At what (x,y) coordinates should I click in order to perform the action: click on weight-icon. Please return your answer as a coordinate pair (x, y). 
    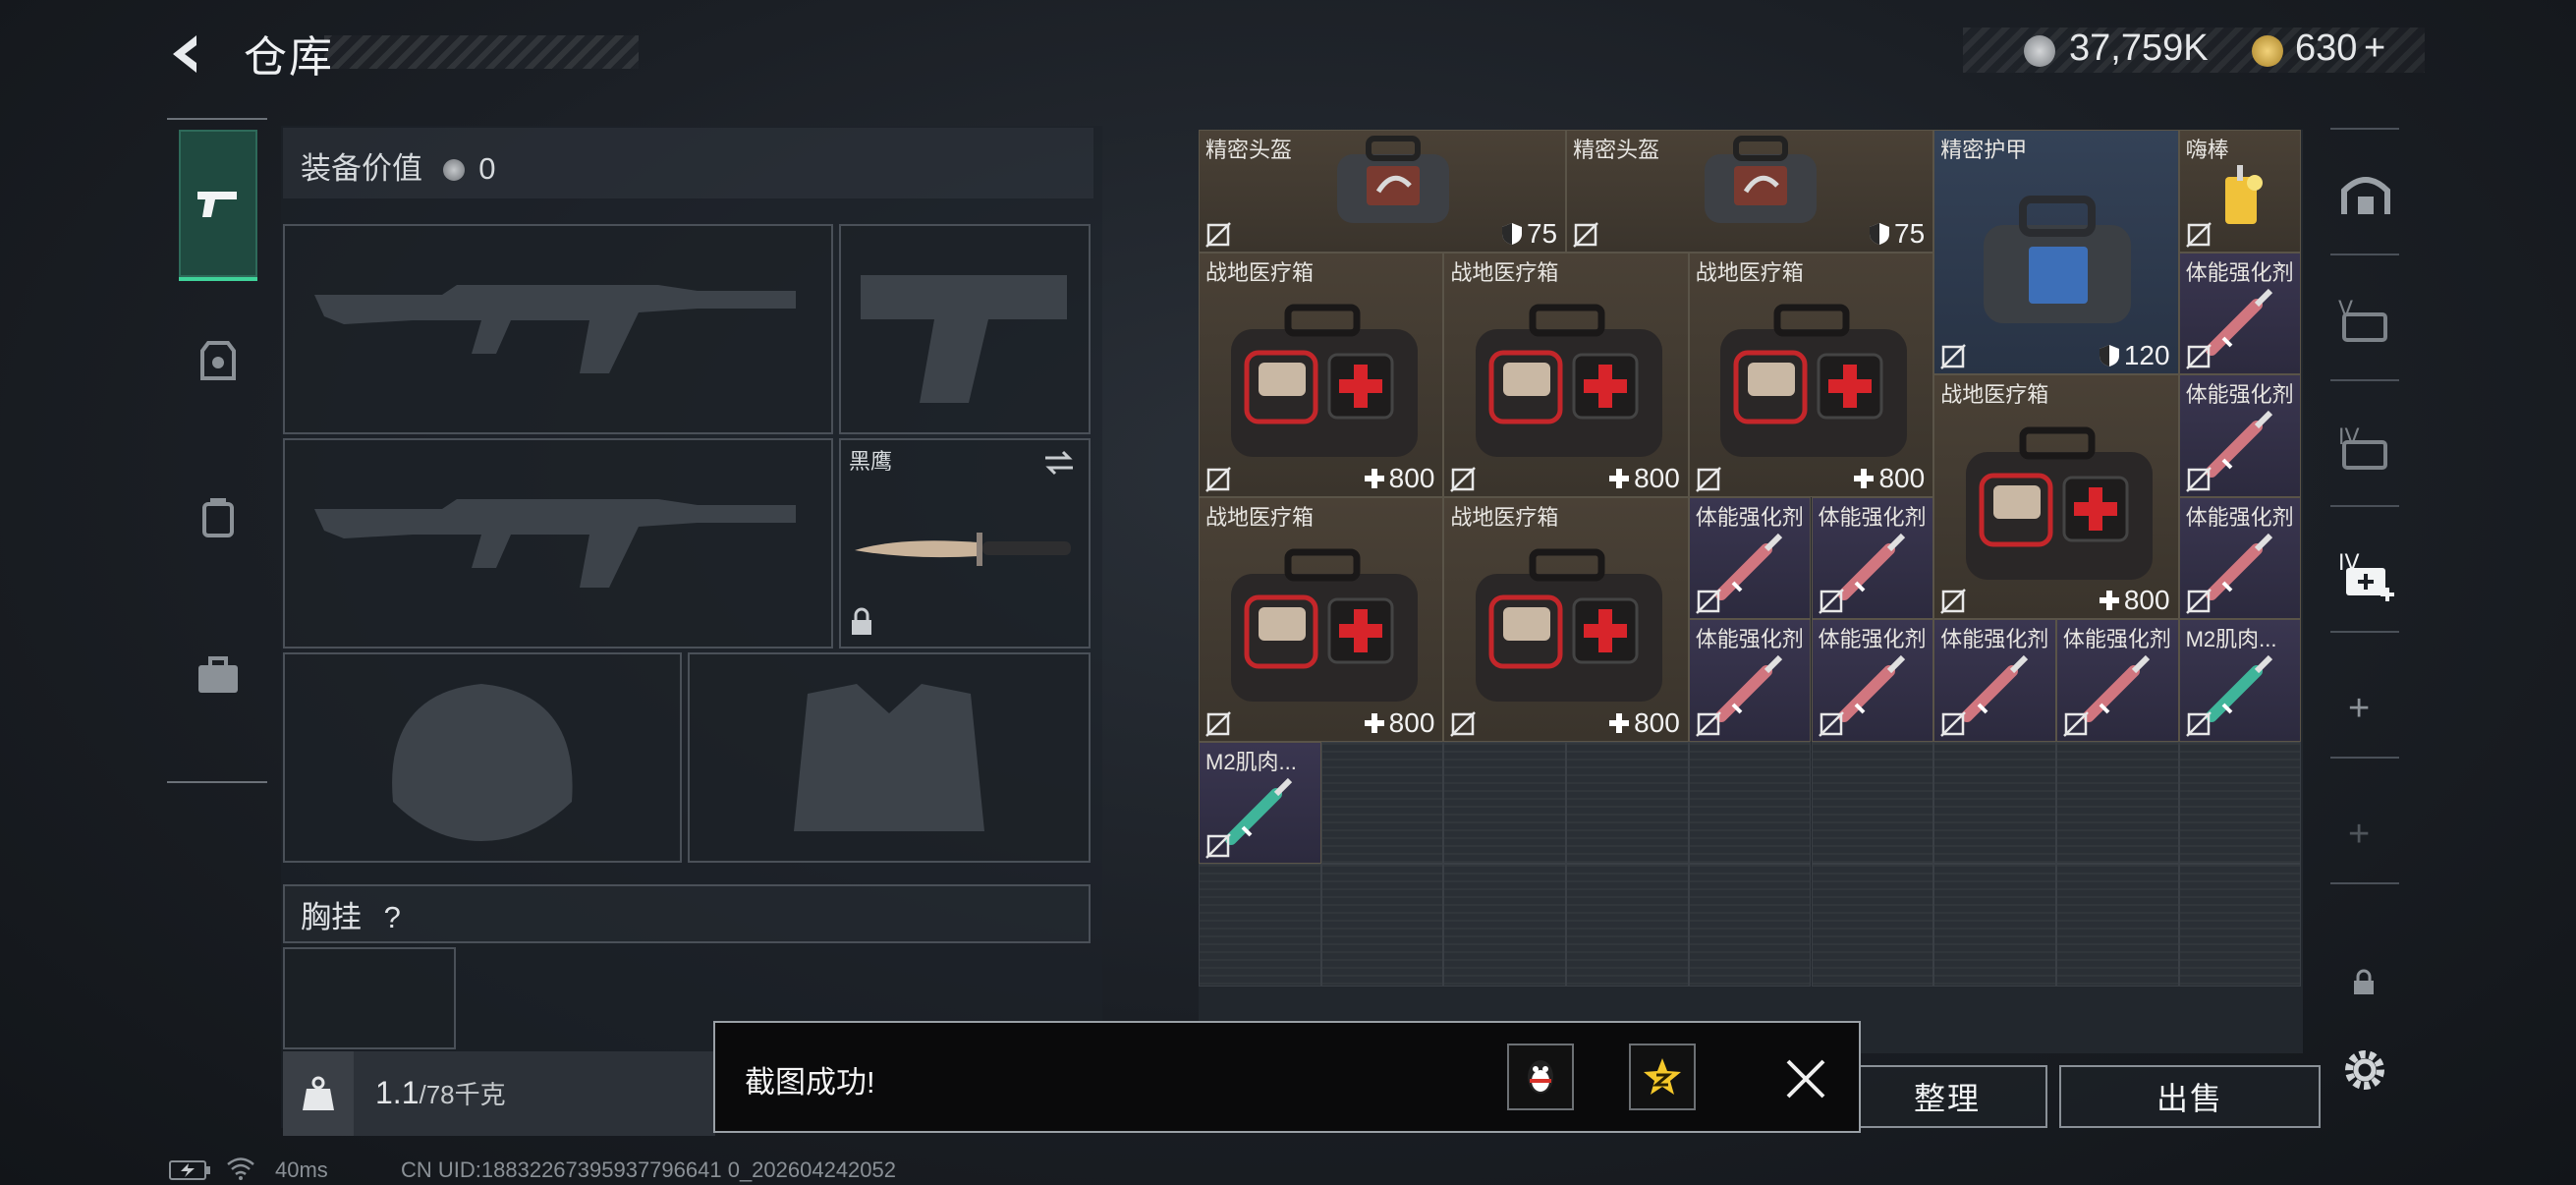
    Looking at the image, I should click on (318, 1093).